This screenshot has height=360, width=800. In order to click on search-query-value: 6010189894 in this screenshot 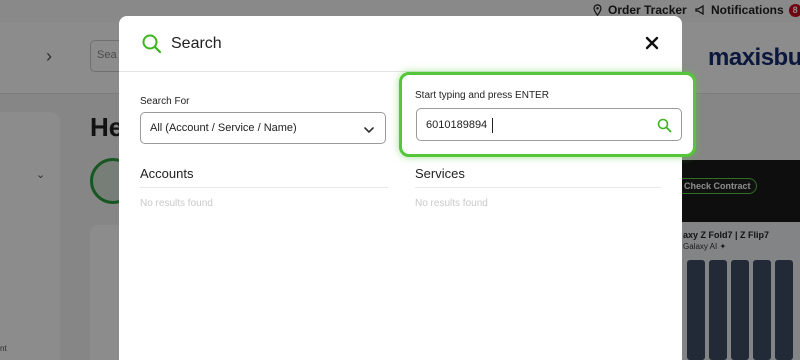, I will do `click(457, 125)`.